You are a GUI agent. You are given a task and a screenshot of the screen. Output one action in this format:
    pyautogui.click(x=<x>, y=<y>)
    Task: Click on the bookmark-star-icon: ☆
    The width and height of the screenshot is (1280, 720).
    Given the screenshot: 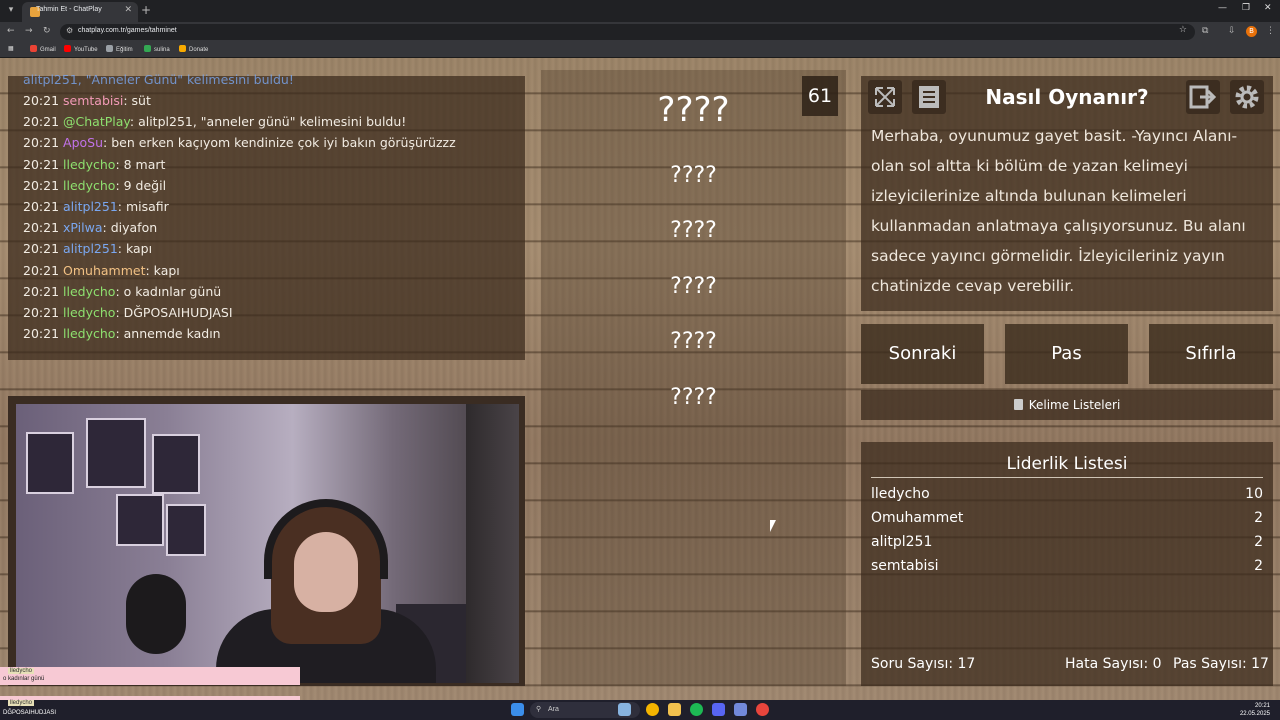 What is the action you would take?
    pyautogui.click(x=1183, y=30)
    